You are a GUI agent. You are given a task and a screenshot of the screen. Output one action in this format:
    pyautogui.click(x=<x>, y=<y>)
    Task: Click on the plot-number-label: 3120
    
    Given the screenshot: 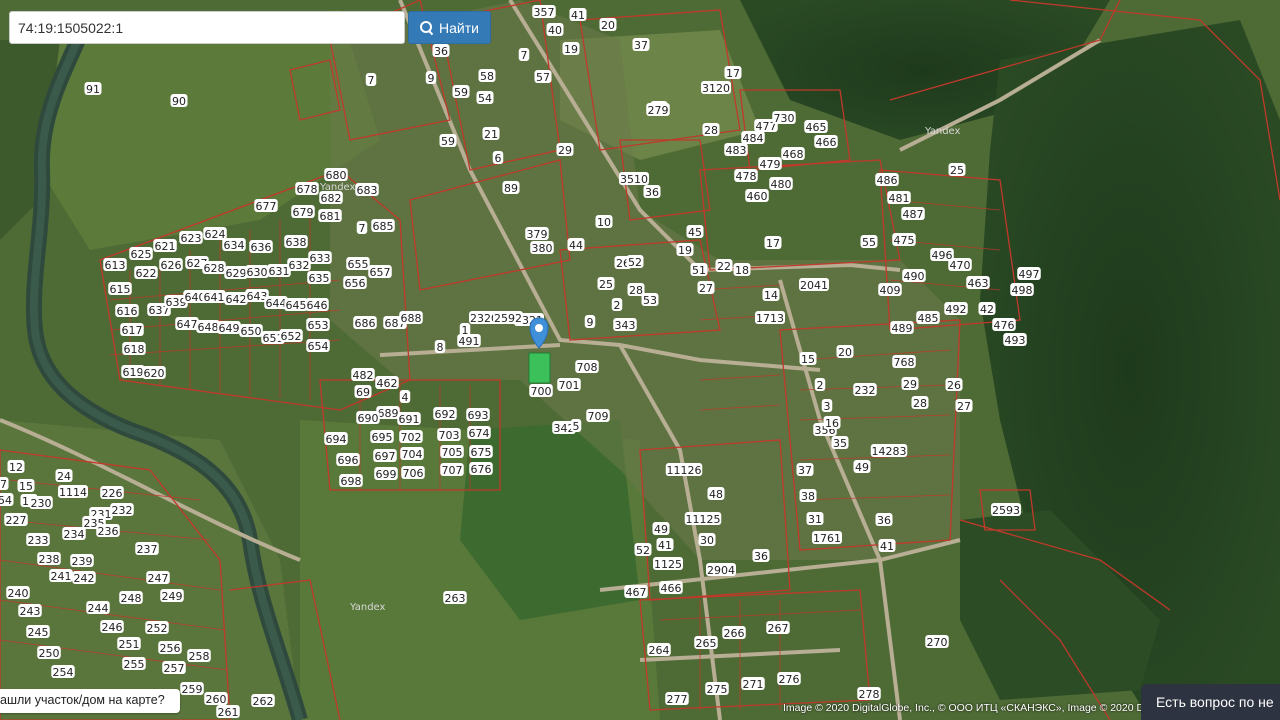 What is the action you would take?
    pyautogui.click(x=716, y=88)
    